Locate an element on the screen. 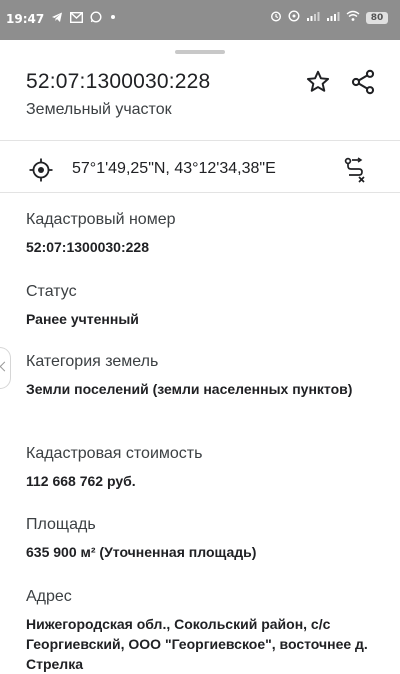  wifi-icon is located at coordinates (353, 17).